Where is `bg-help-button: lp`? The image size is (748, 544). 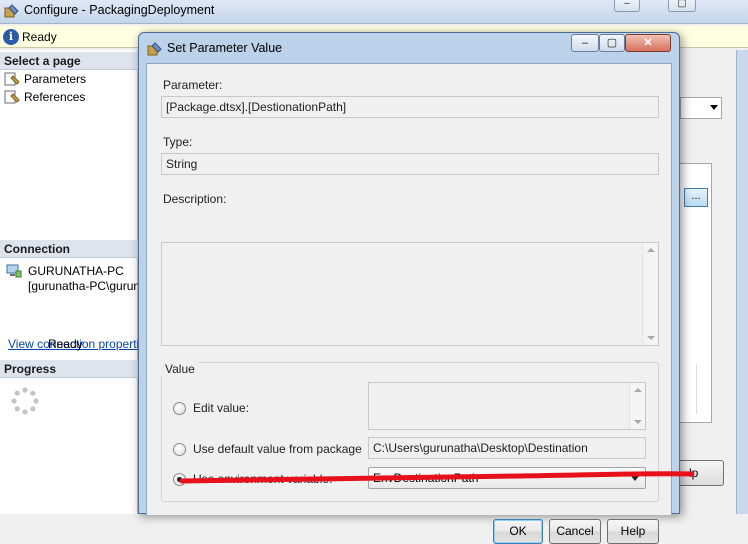 bg-help-button: lp is located at coordinates (700, 473).